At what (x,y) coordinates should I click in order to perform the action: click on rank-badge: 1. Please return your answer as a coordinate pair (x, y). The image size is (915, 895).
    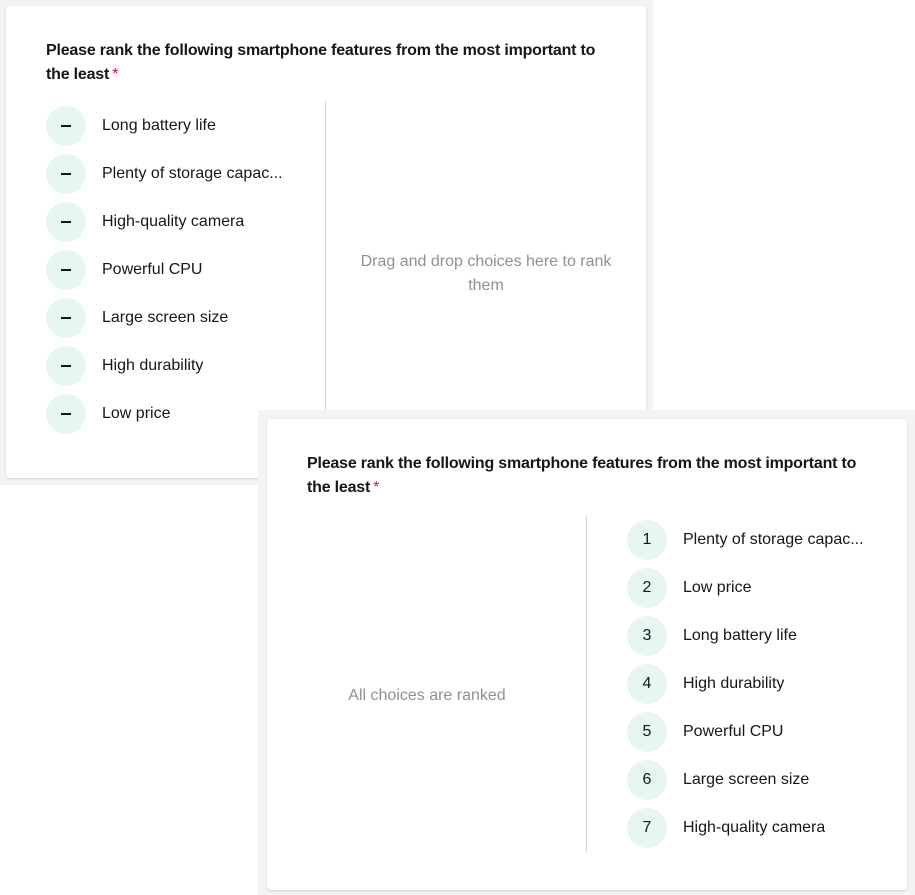
    Looking at the image, I should click on (647, 540).